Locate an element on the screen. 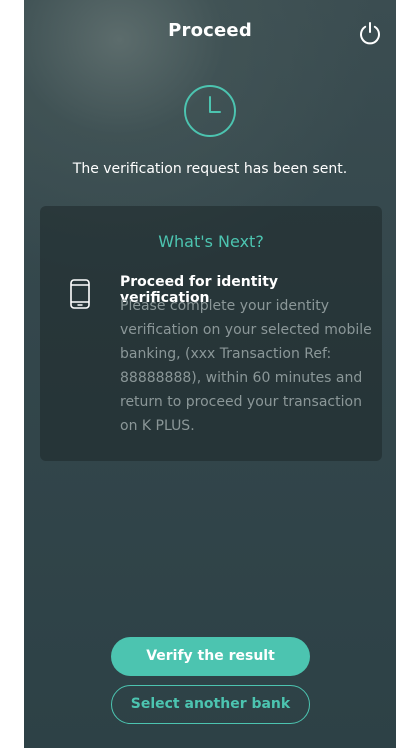 This screenshot has height=748, width=420. page-title: Proceed is located at coordinates (210, 30).